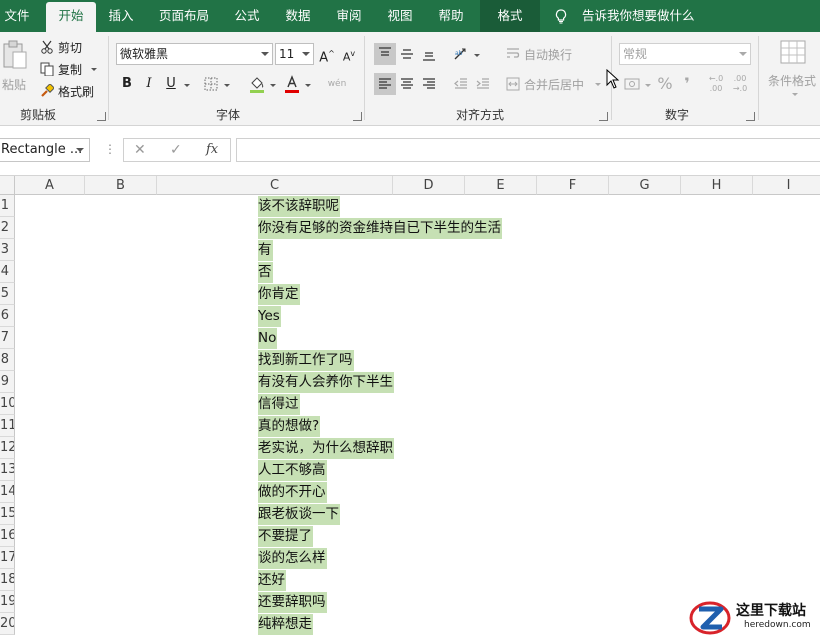 The width and height of the screenshot is (820, 636). I want to click on fill-color-button, so click(257, 84).